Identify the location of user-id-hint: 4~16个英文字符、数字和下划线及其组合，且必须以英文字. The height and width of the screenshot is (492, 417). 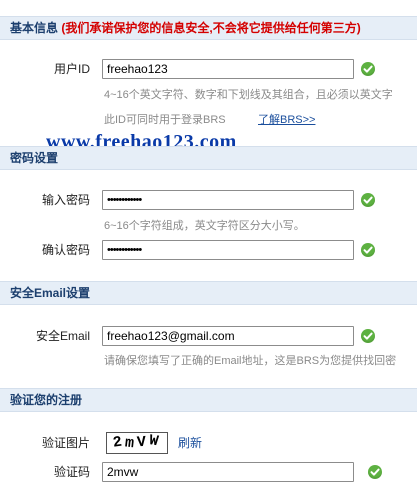
(248, 95).